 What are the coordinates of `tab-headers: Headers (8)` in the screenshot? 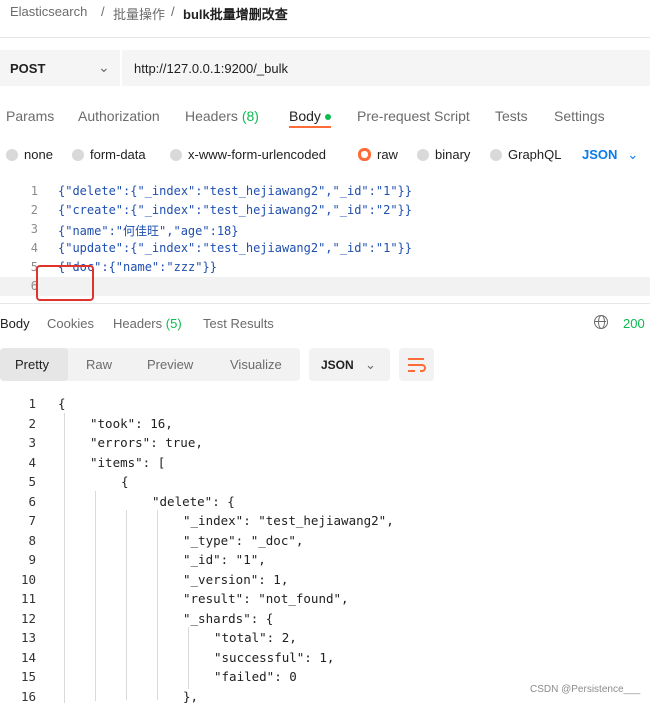 It's located at (222, 116).